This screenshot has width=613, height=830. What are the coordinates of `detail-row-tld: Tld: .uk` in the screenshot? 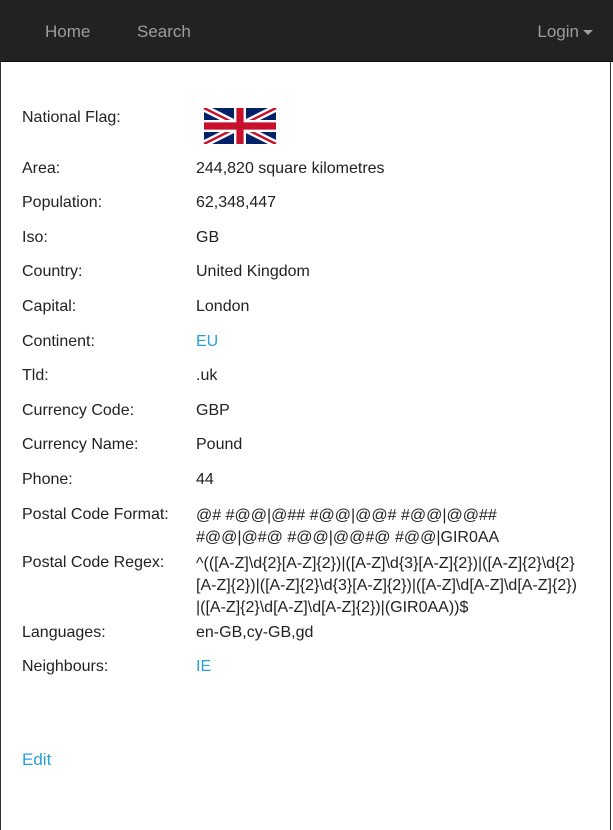 It's located at (307, 376).